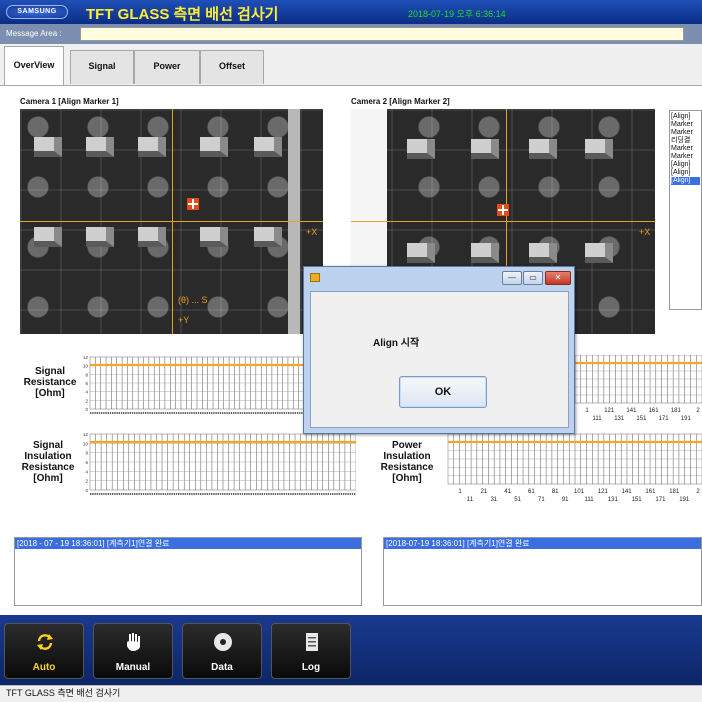  Describe the element at coordinates (493, 500) in the screenshot. I see `power-insulation-x-tick-label: 31` at that location.